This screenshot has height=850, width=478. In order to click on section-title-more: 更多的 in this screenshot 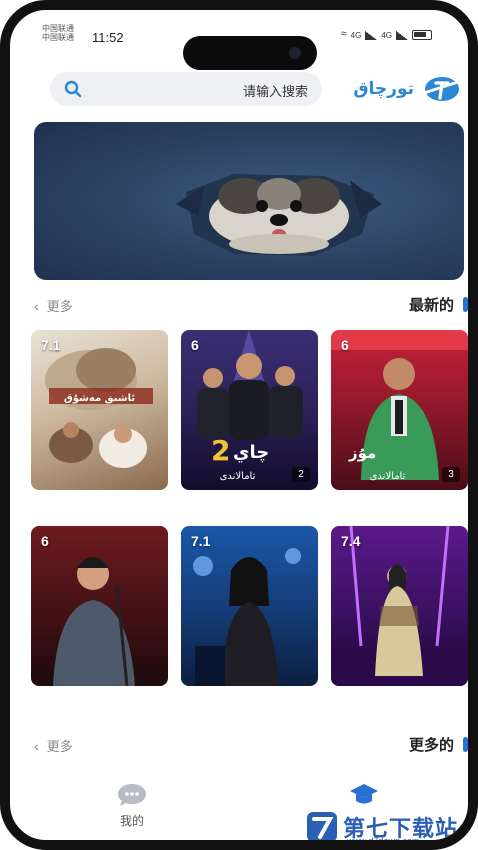, I will do `click(431, 745)`.